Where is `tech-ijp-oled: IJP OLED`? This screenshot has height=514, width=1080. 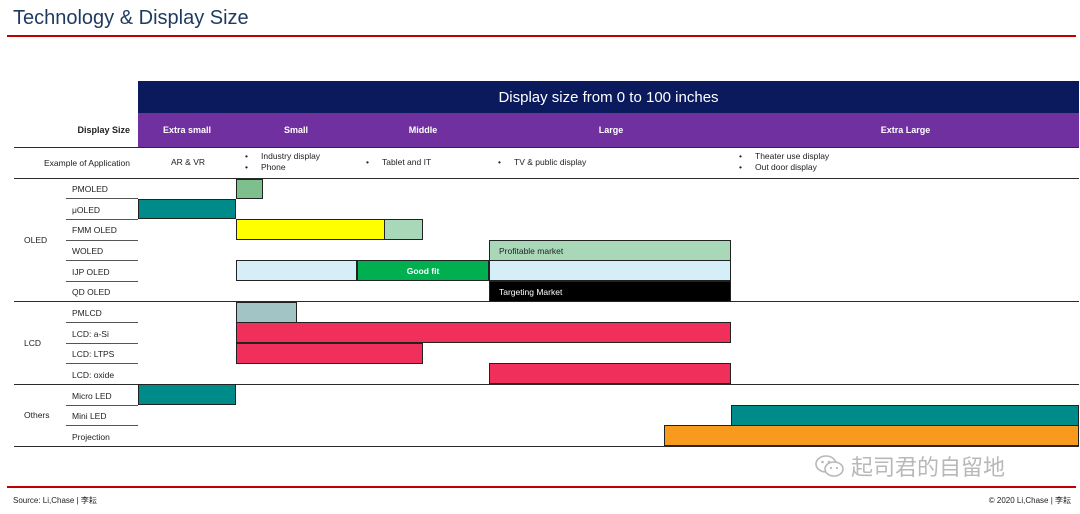 tech-ijp-oled: IJP OLED is located at coordinates (91, 272).